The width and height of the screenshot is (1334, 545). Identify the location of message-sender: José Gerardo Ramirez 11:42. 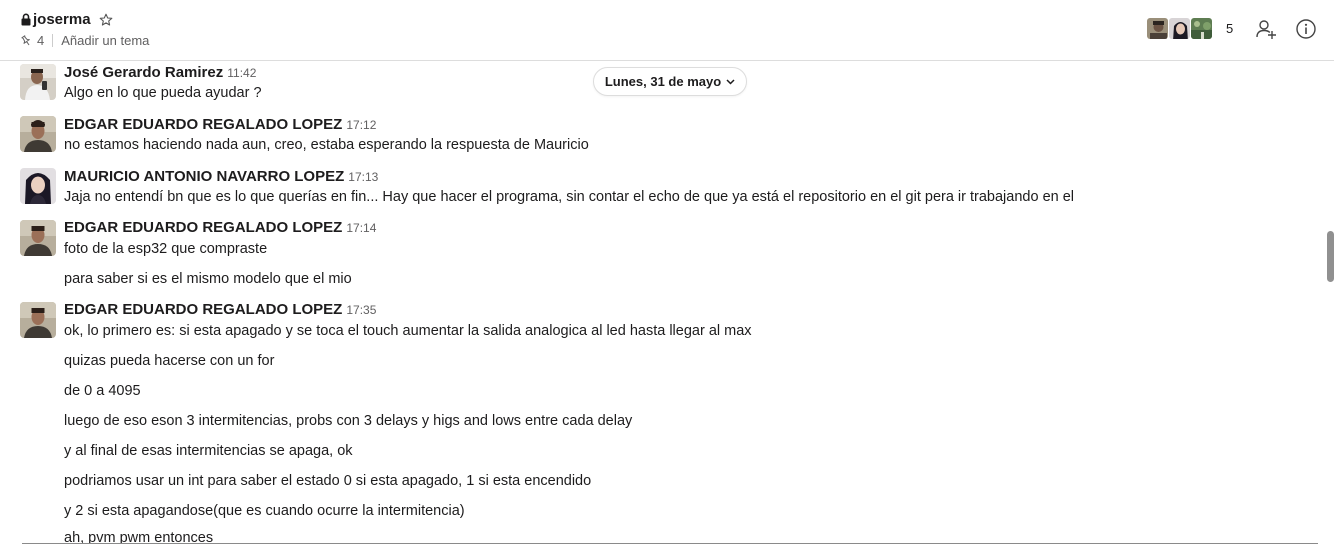
(160, 72).